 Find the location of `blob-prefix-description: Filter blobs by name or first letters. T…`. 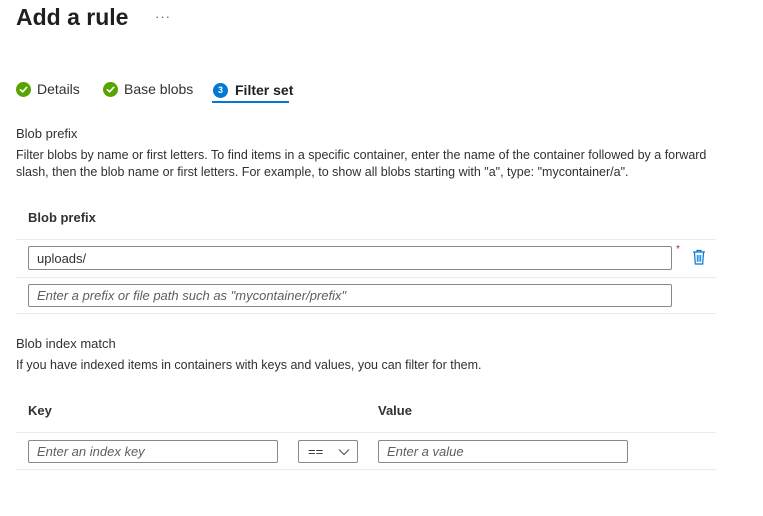

blob-prefix-description: Filter blobs by name or first letters. T… is located at coordinates (361, 163).